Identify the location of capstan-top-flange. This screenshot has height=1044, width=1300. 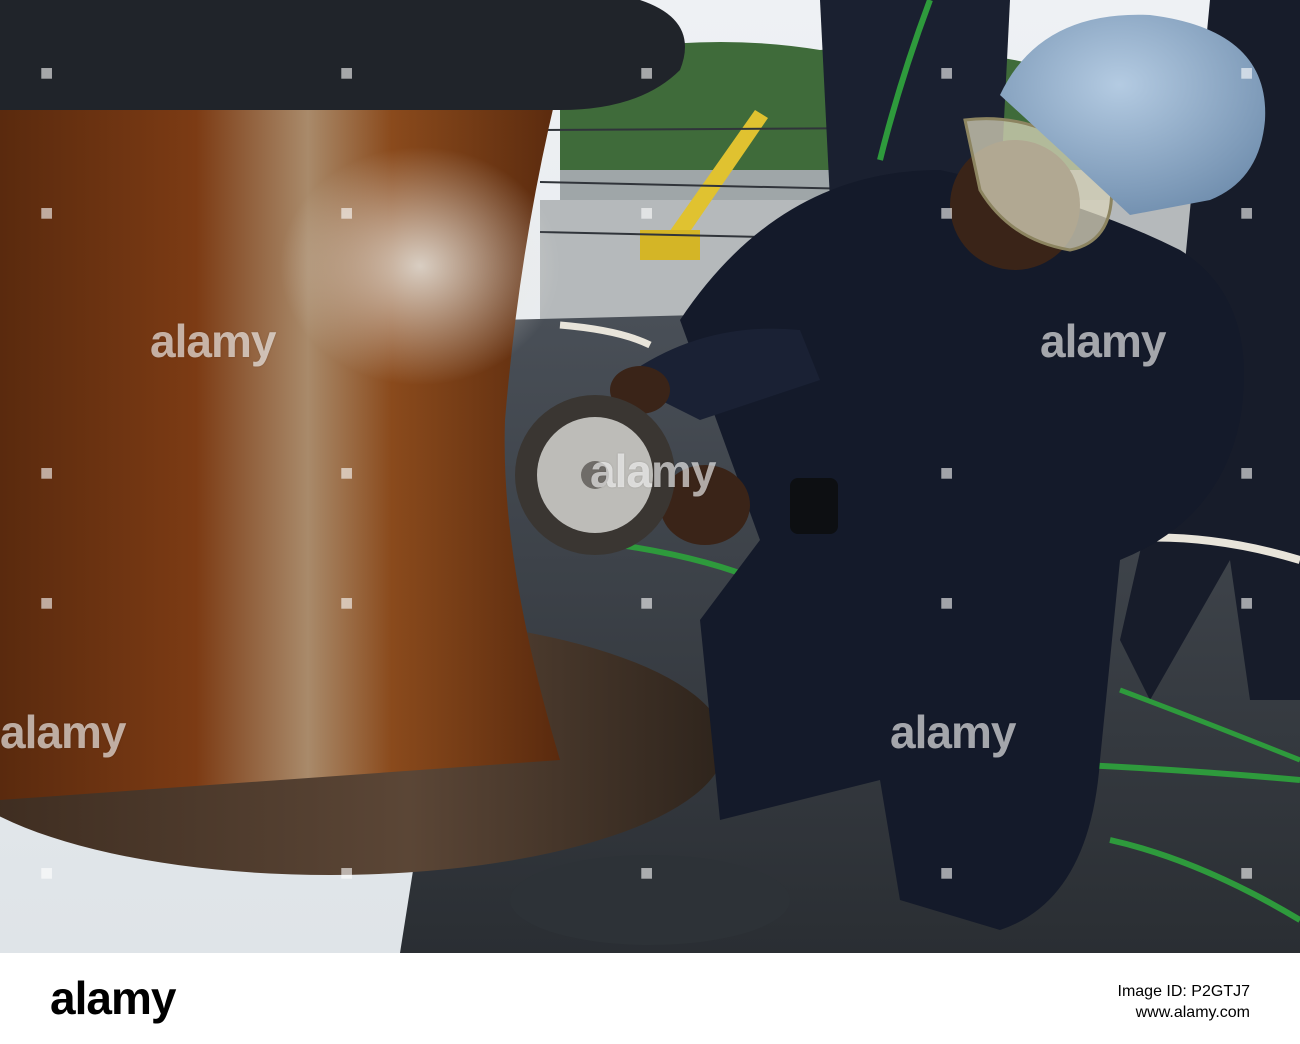
(342, 55).